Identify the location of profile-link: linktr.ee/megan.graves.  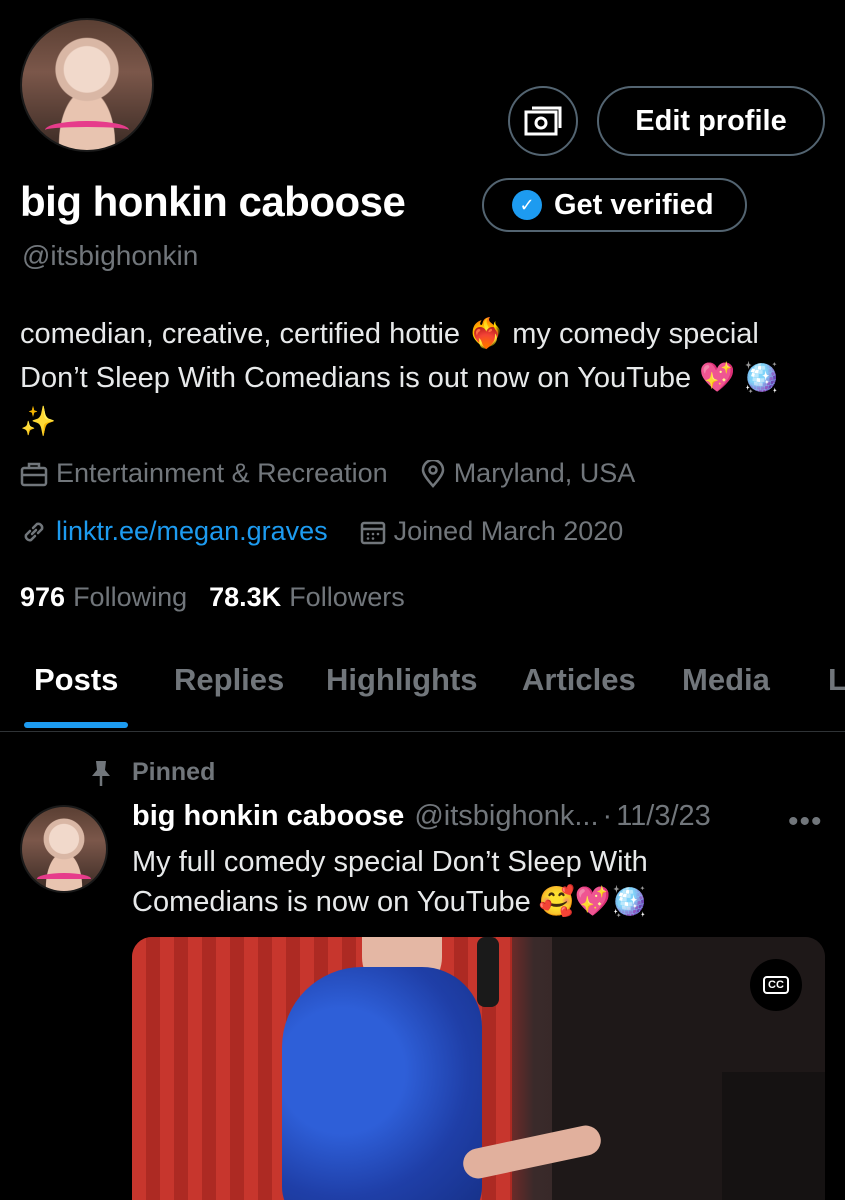
(174, 531).